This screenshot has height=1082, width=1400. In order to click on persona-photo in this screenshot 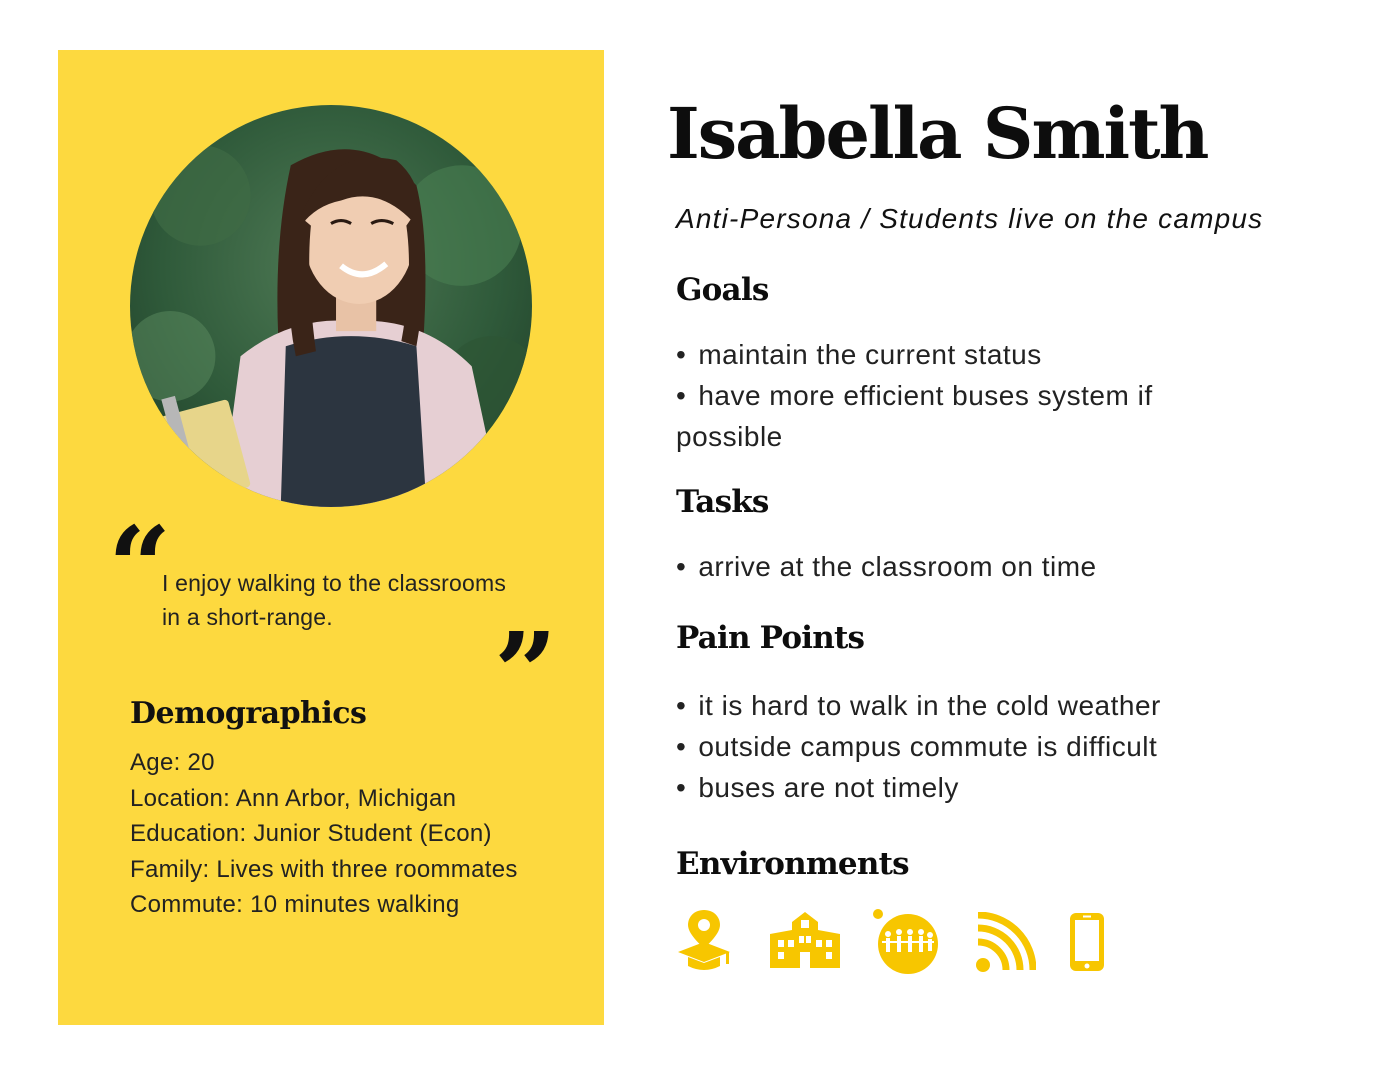, I will do `click(331, 306)`.